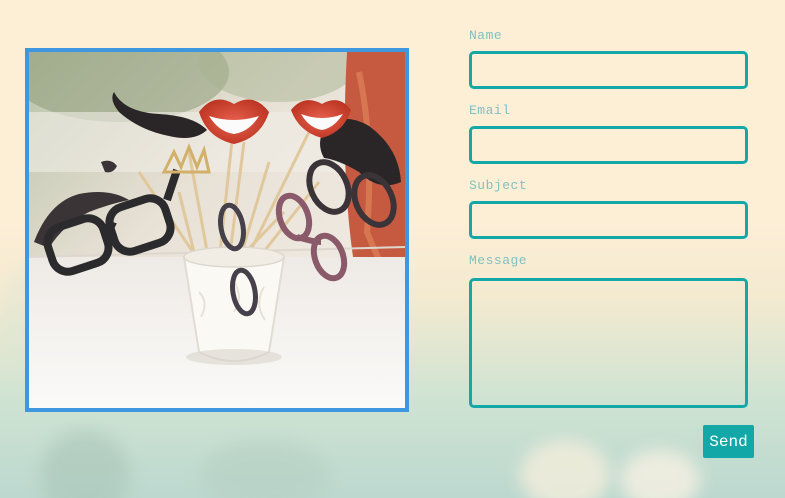  I want to click on name-label: Name, so click(486, 35).